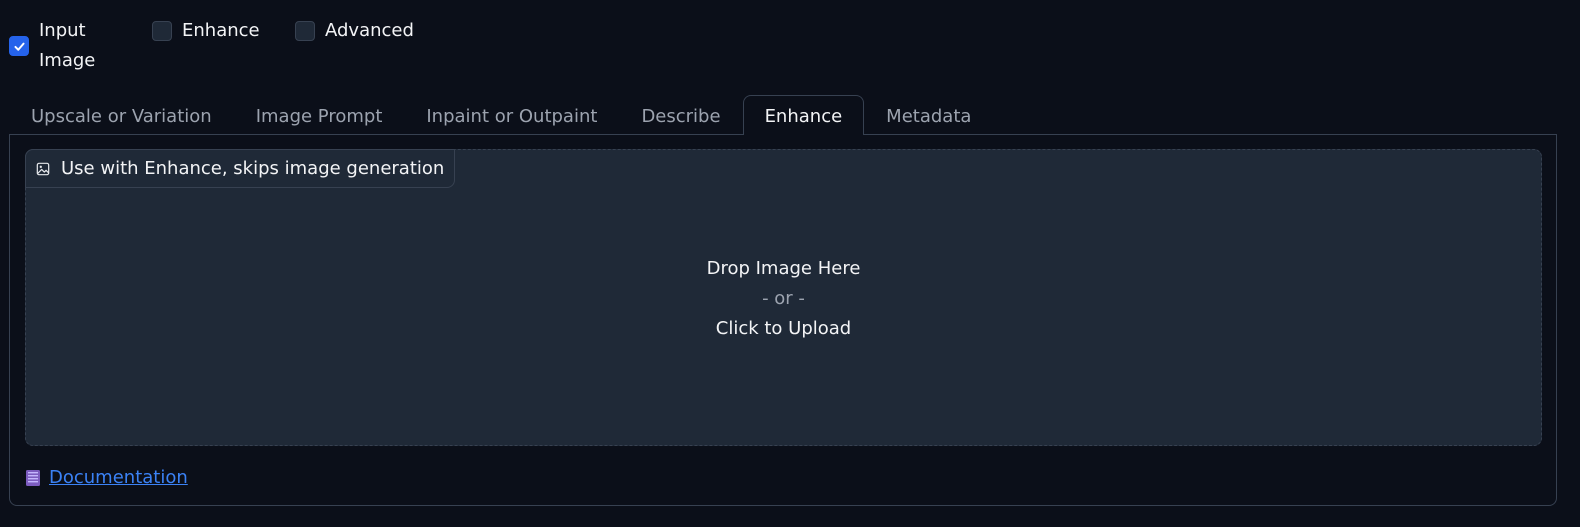 This screenshot has height=527, width=1580. I want to click on advanced-label: Advanced, so click(369, 30).